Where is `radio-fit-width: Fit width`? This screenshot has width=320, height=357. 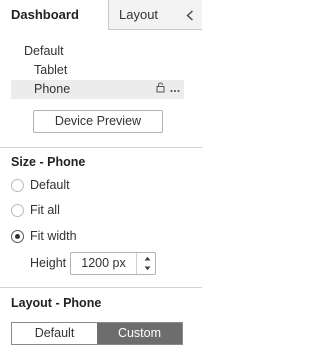
radio-fit-width: Fit width is located at coordinates (44, 236).